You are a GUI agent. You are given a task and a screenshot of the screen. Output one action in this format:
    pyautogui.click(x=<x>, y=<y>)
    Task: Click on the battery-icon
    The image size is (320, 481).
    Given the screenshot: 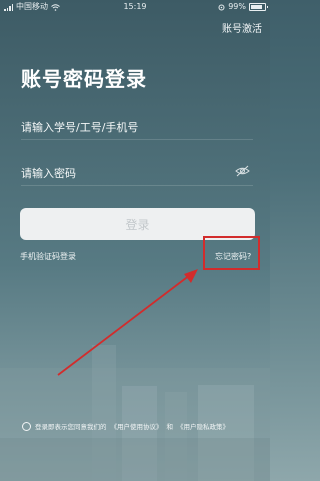 What is the action you would take?
    pyautogui.click(x=258, y=7)
    